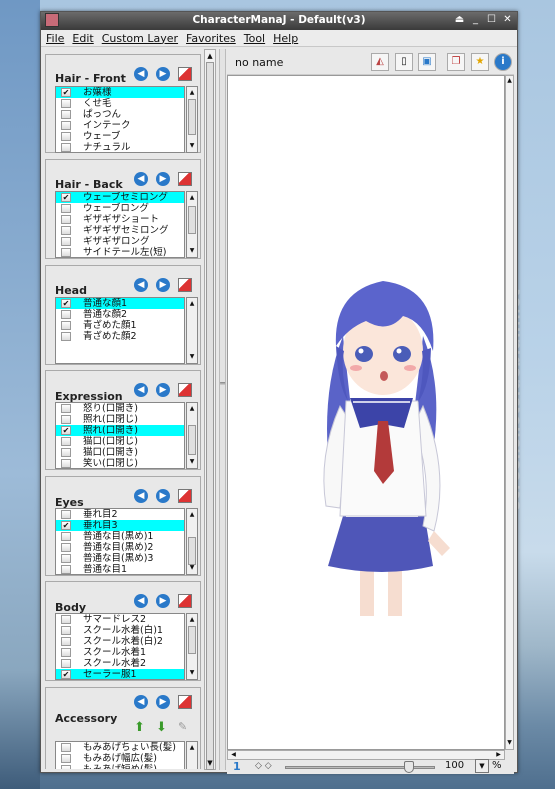 Image resolution: width=555 pixels, height=789 pixels. What do you see at coordinates (120, 419) in the screenshot?
I see `list-item: 照れ(口閉じ)` at bounding box center [120, 419].